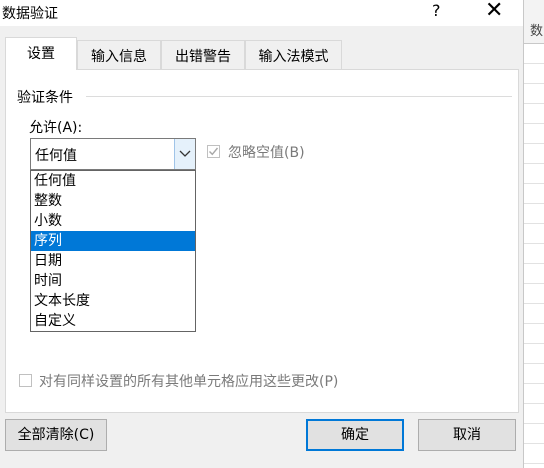 The height and width of the screenshot is (468, 544). I want to click on ok-button: 确定, so click(355, 435).